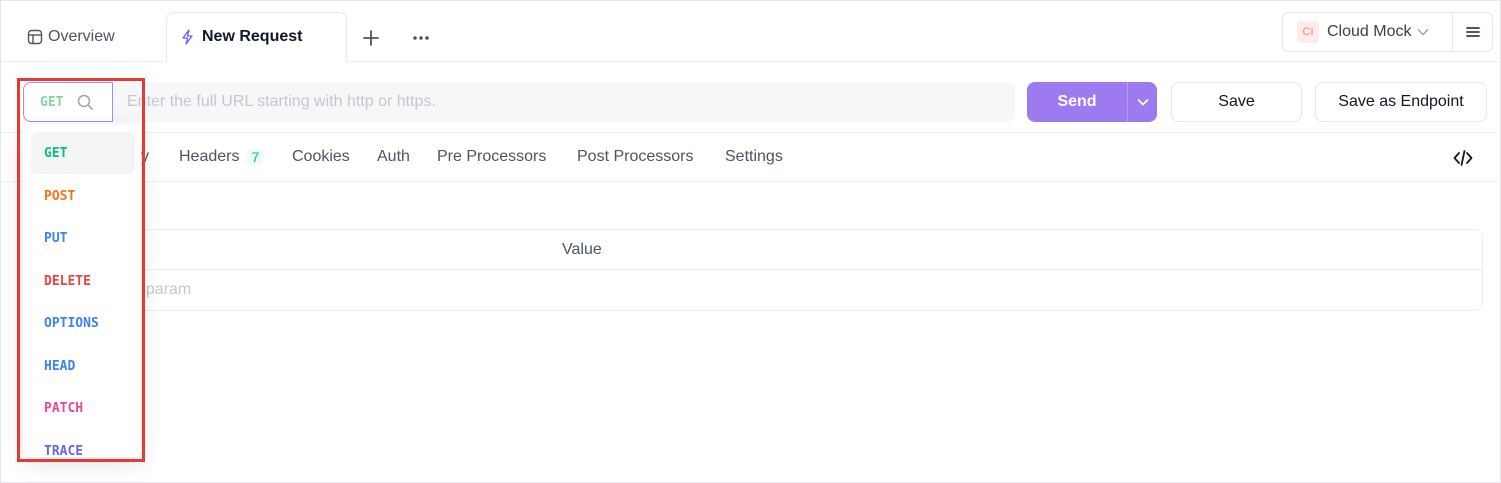 The width and height of the screenshot is (1501, 483). What do you see at coordinates (753, 250) in the screenshot?
I see `params-table-header: Value` at bounding box center [753, 250].